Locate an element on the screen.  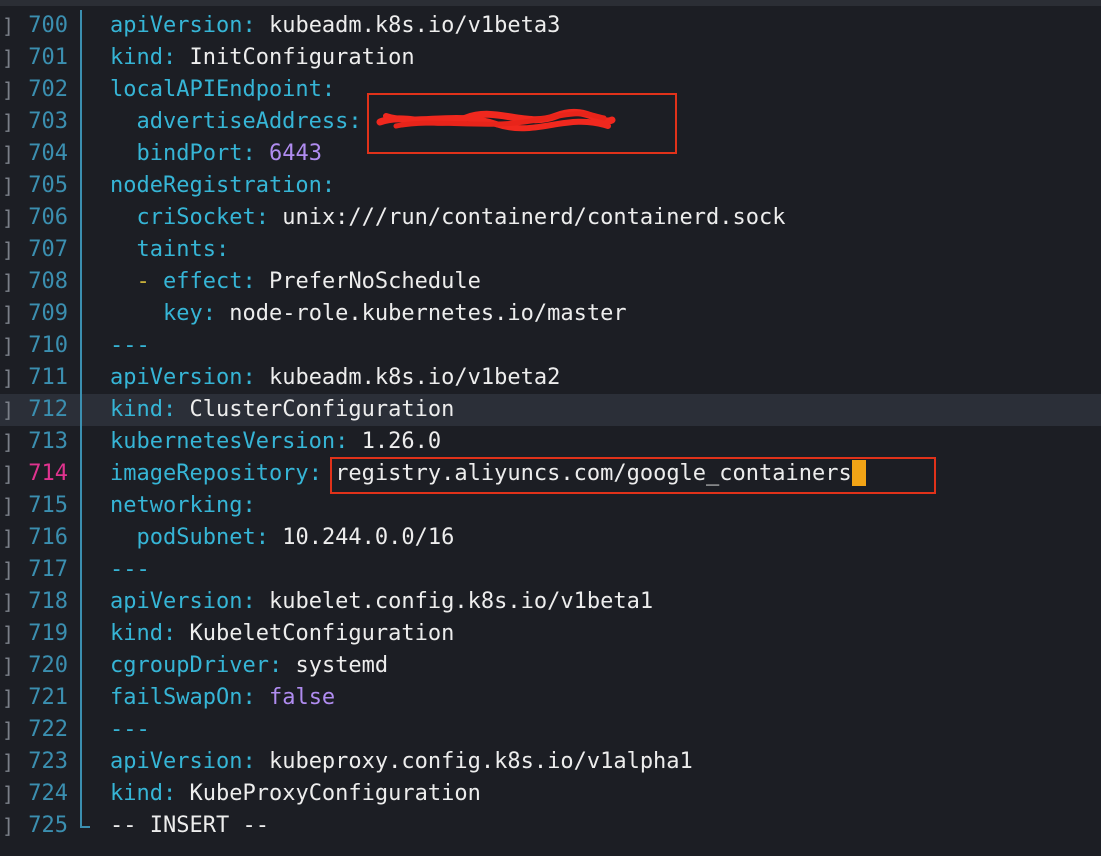
line-number: 700 is located at coordinates (48, 25).